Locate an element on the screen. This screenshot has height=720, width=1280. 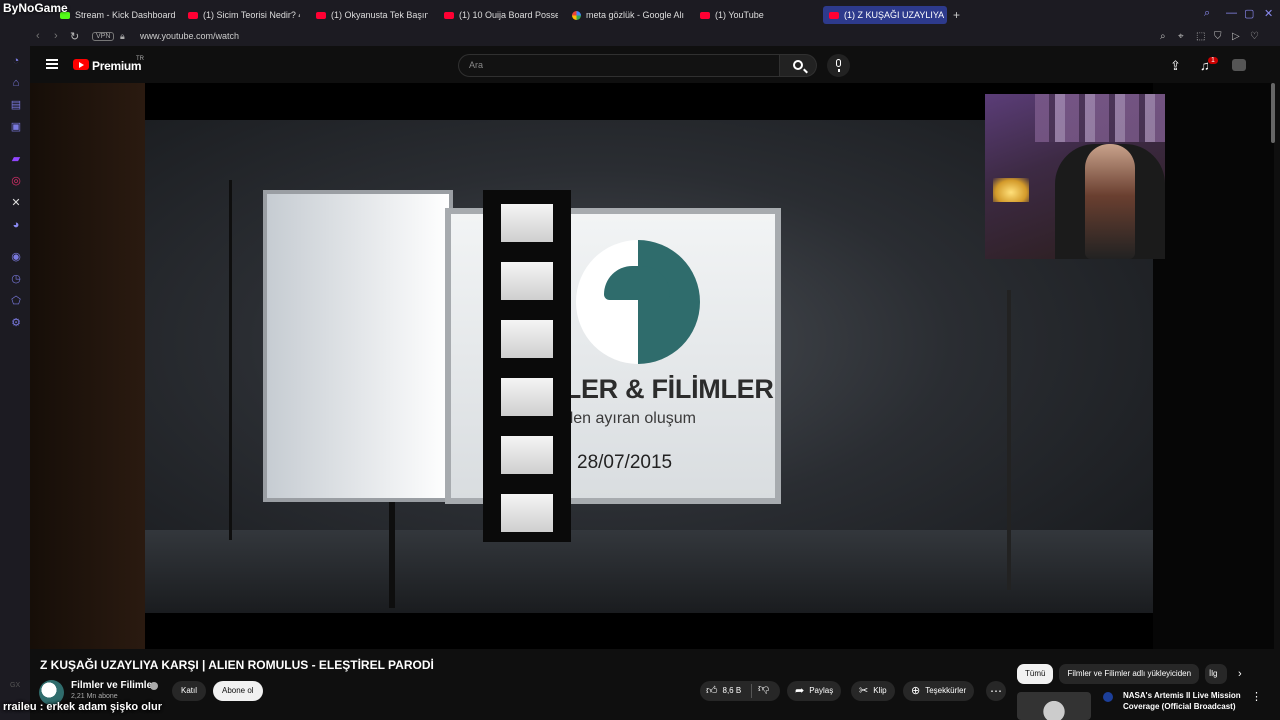
youtube-brand: Premium is located at coordinates (117, 66).